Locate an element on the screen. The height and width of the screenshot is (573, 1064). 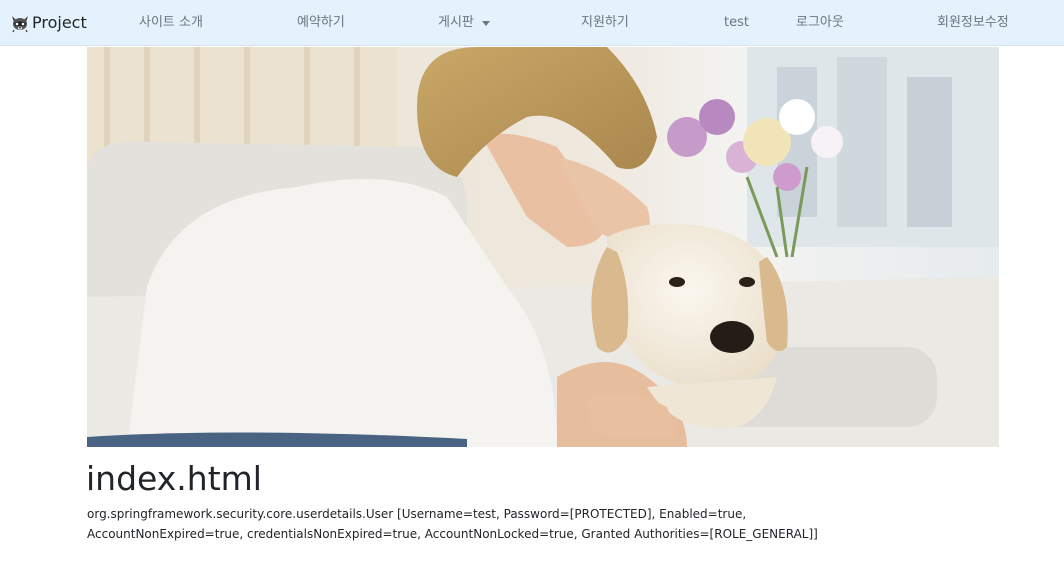
nav-item-about-label: 사이트 소개 is located at coordinates (171, 22).